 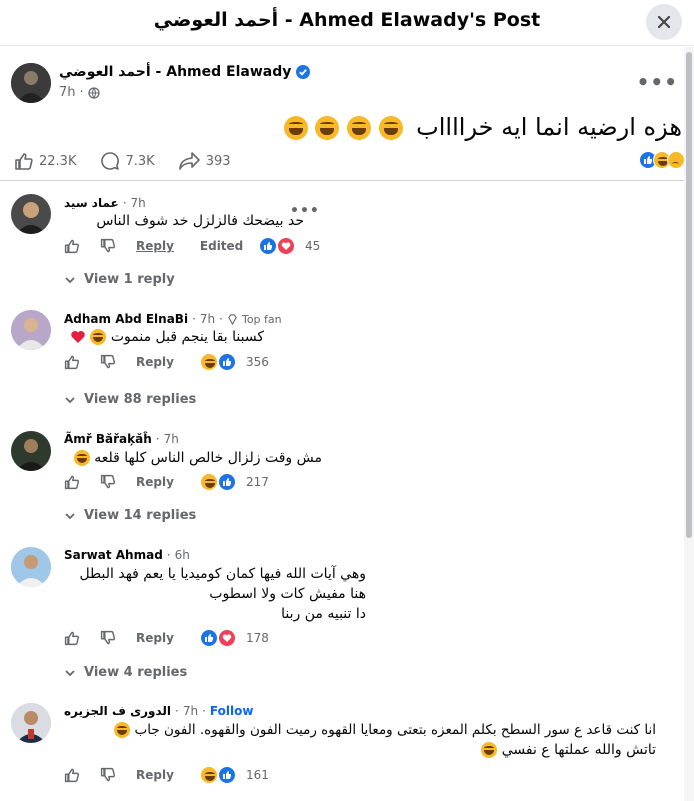 I want to click on like-icon, so click(x=24, y=161).